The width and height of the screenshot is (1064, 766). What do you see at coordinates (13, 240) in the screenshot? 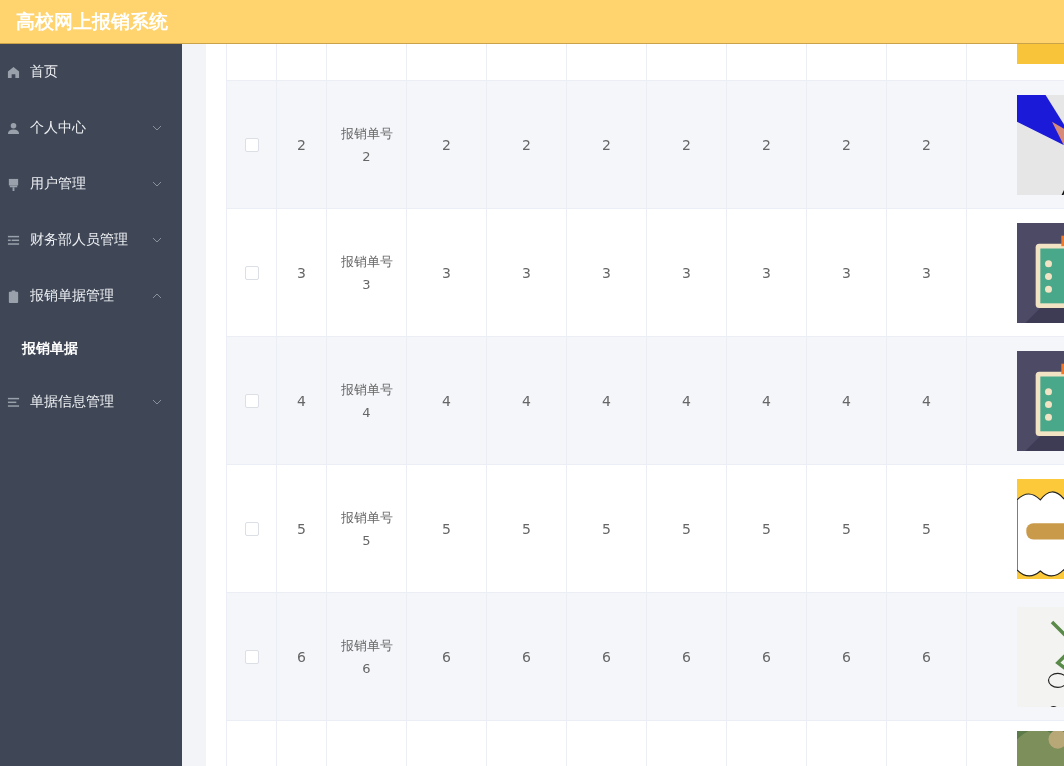
I see `list-icon` at bounding box center [13, 240].